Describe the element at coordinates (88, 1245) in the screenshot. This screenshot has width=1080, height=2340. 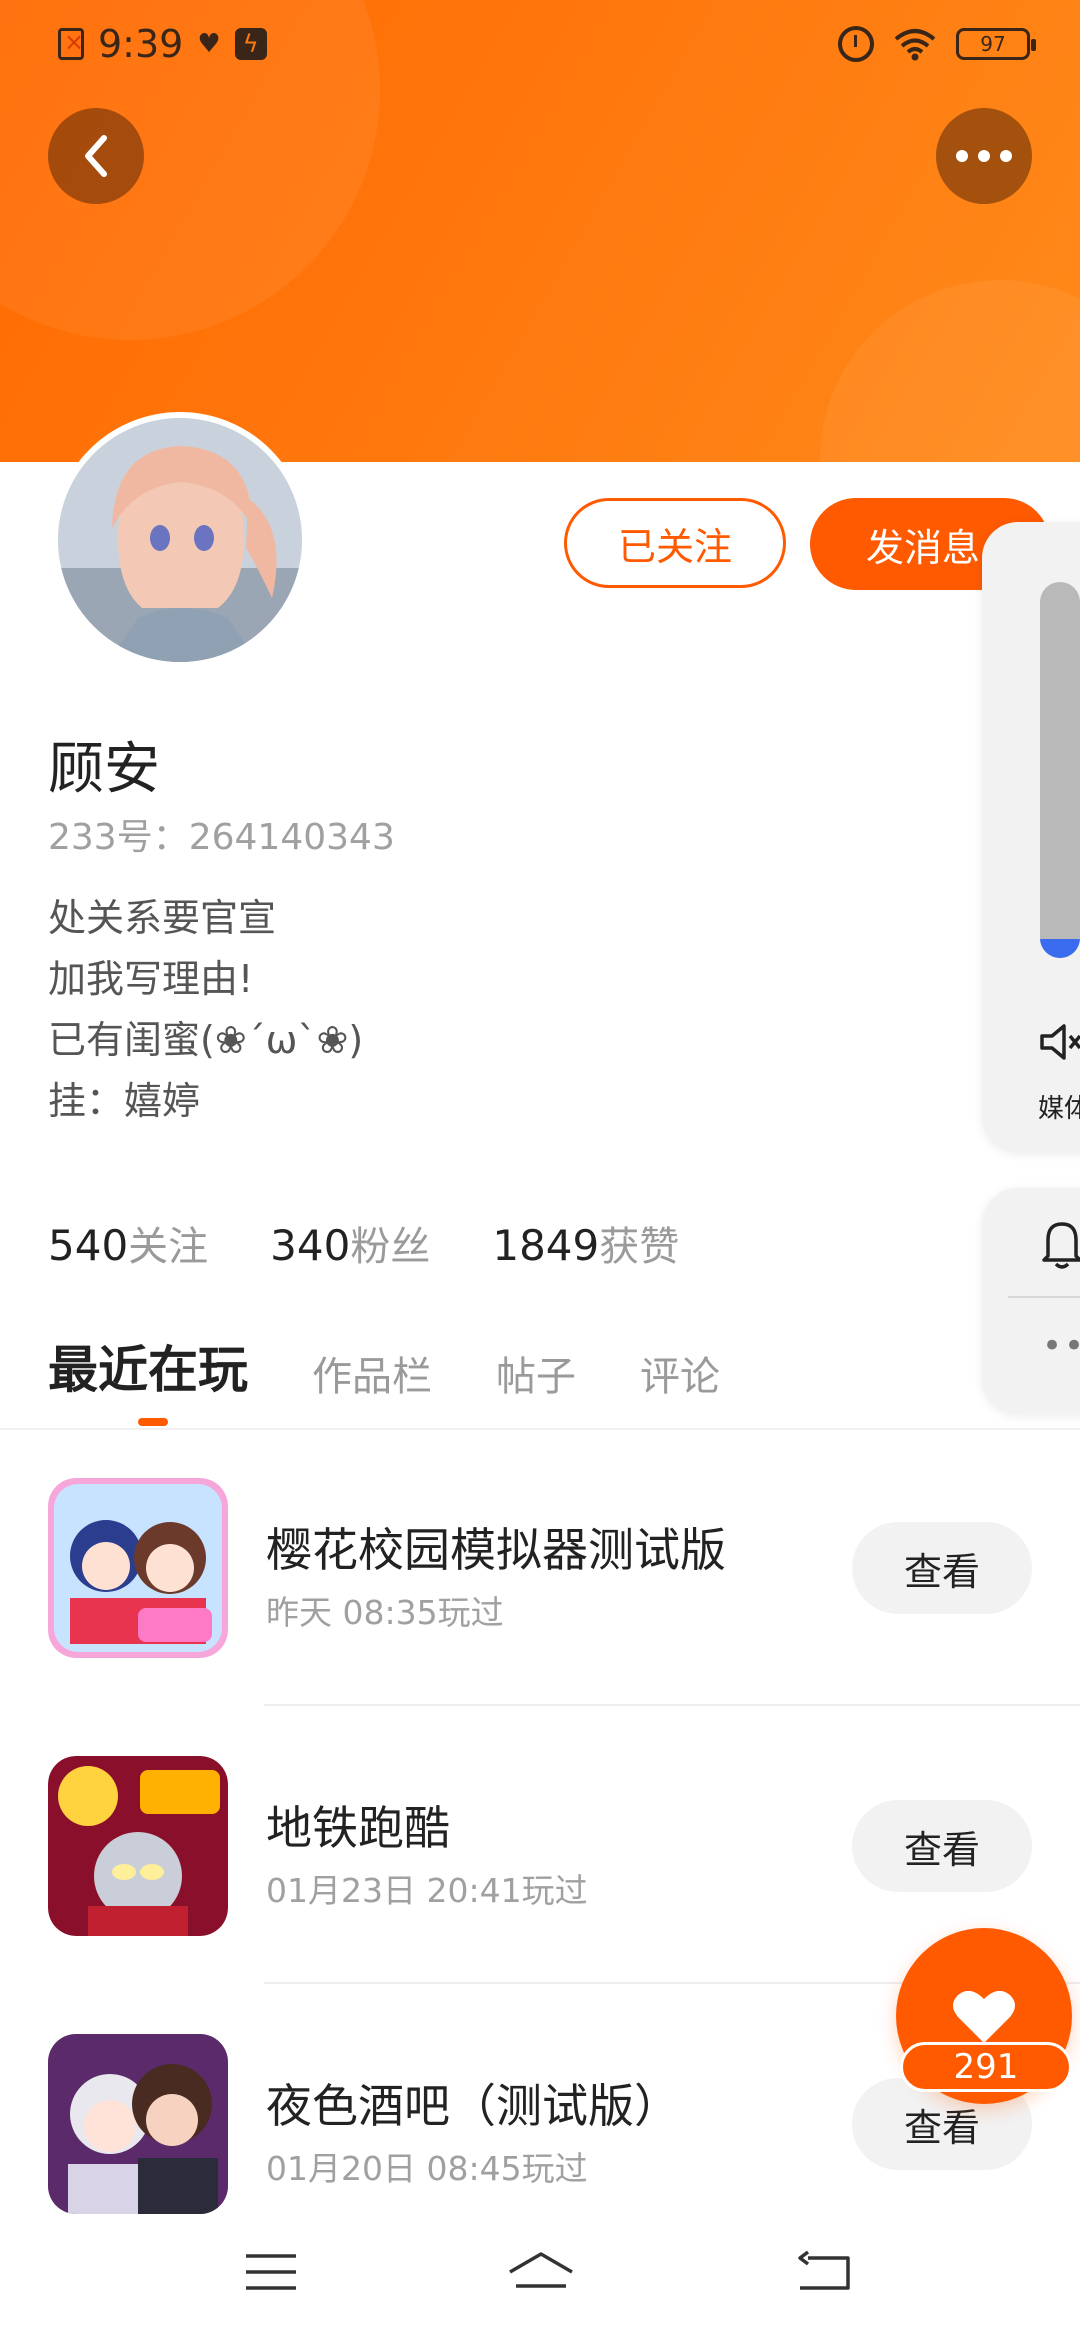
I see `stat-value: 540` at that location.